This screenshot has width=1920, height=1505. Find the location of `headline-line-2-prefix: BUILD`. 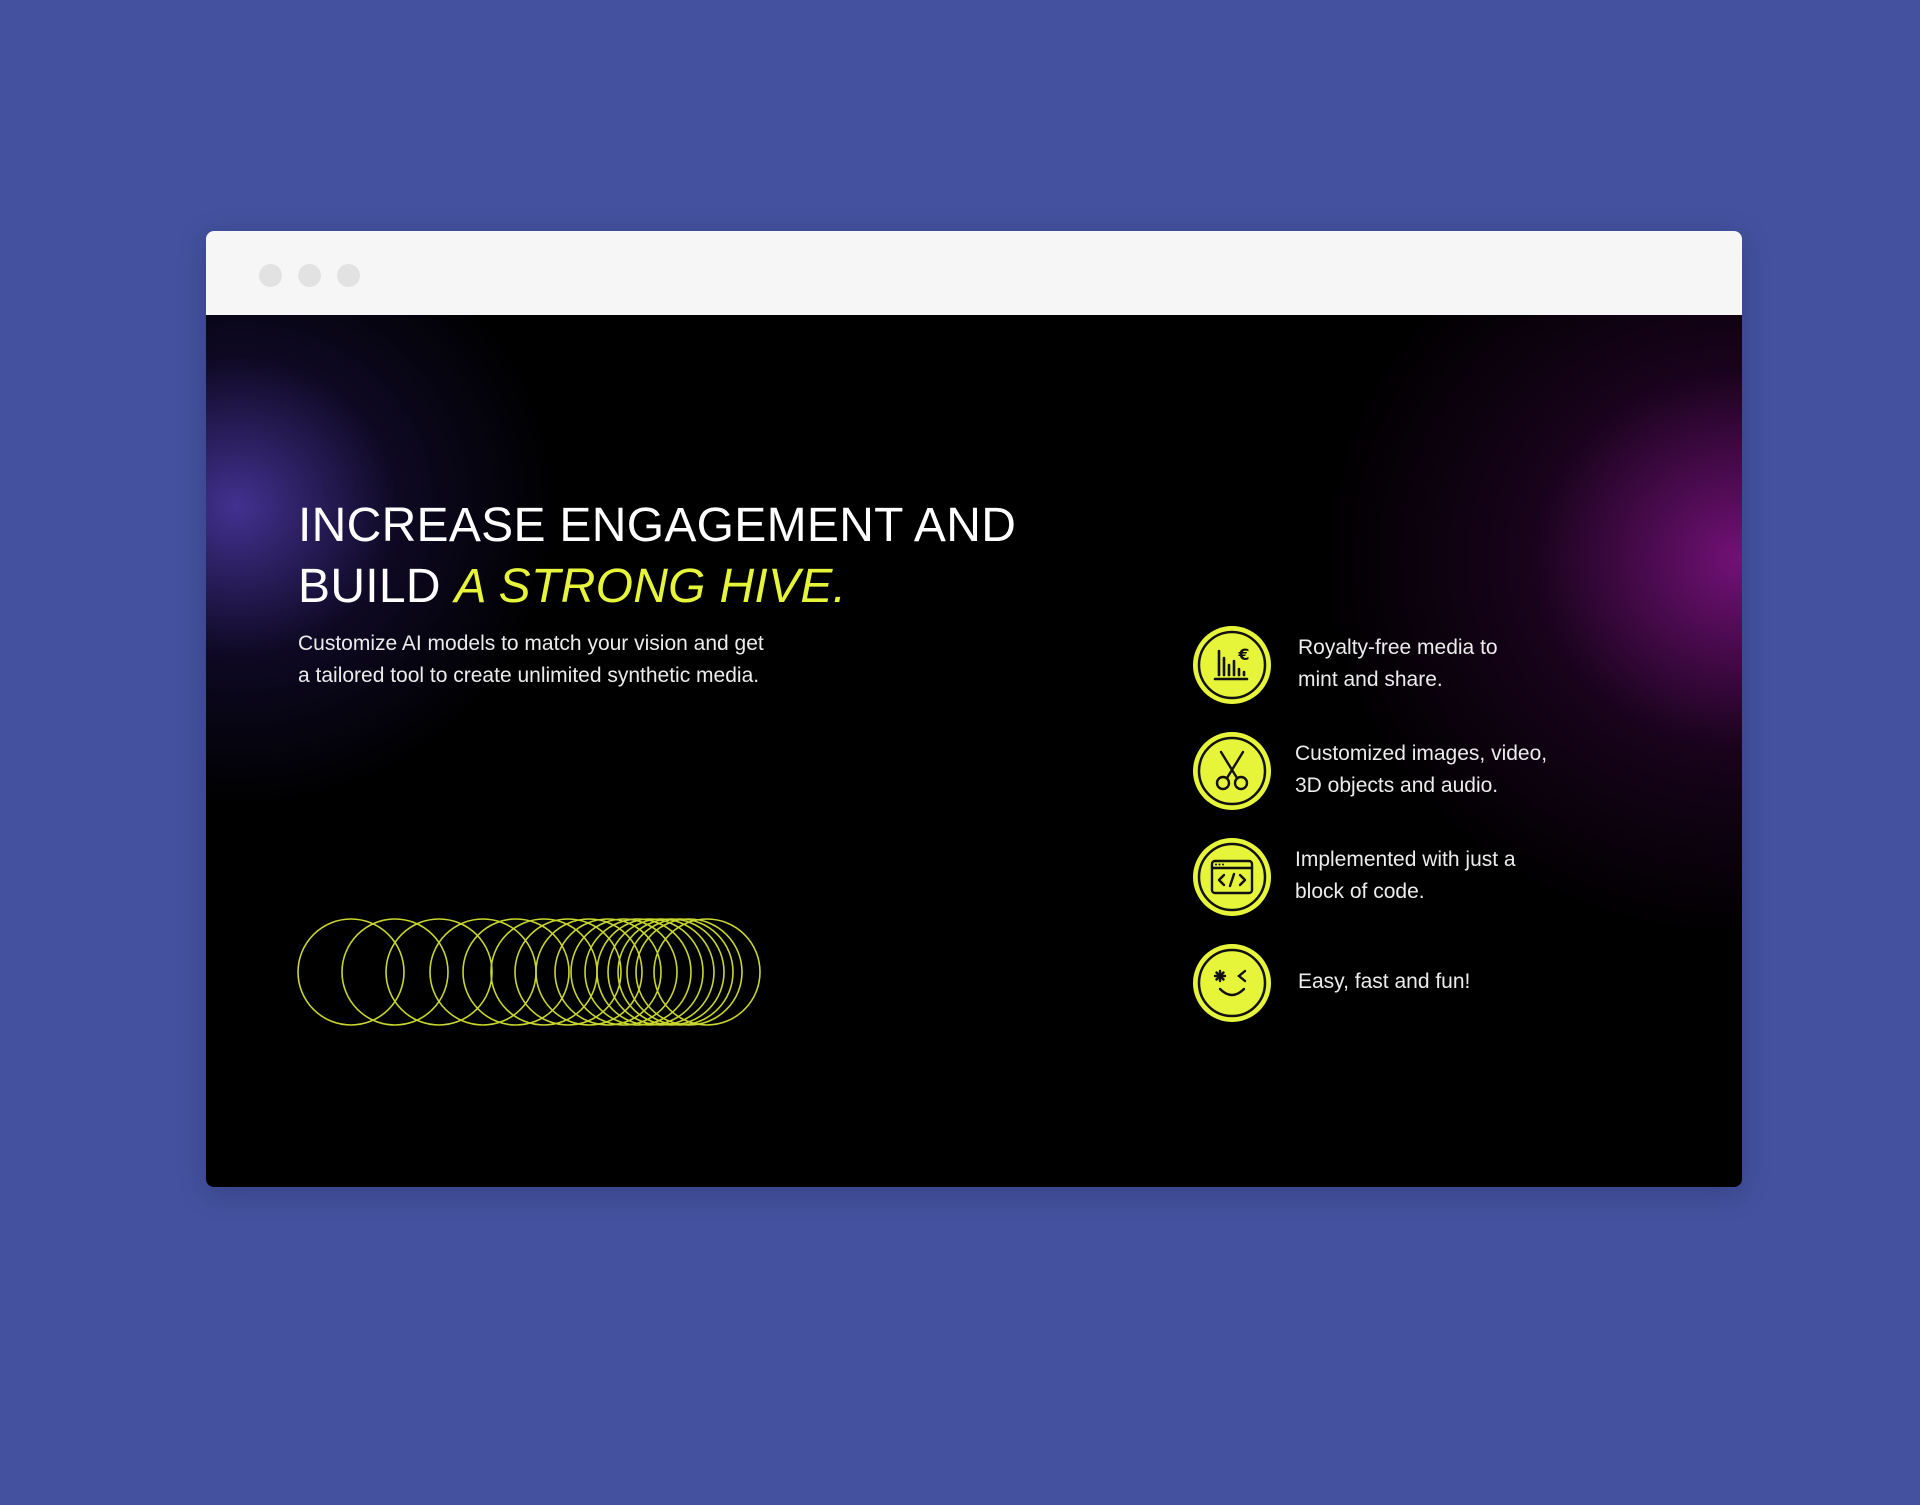

headline-line-2-prefix: BUILD is located at coordinates (376, 586).